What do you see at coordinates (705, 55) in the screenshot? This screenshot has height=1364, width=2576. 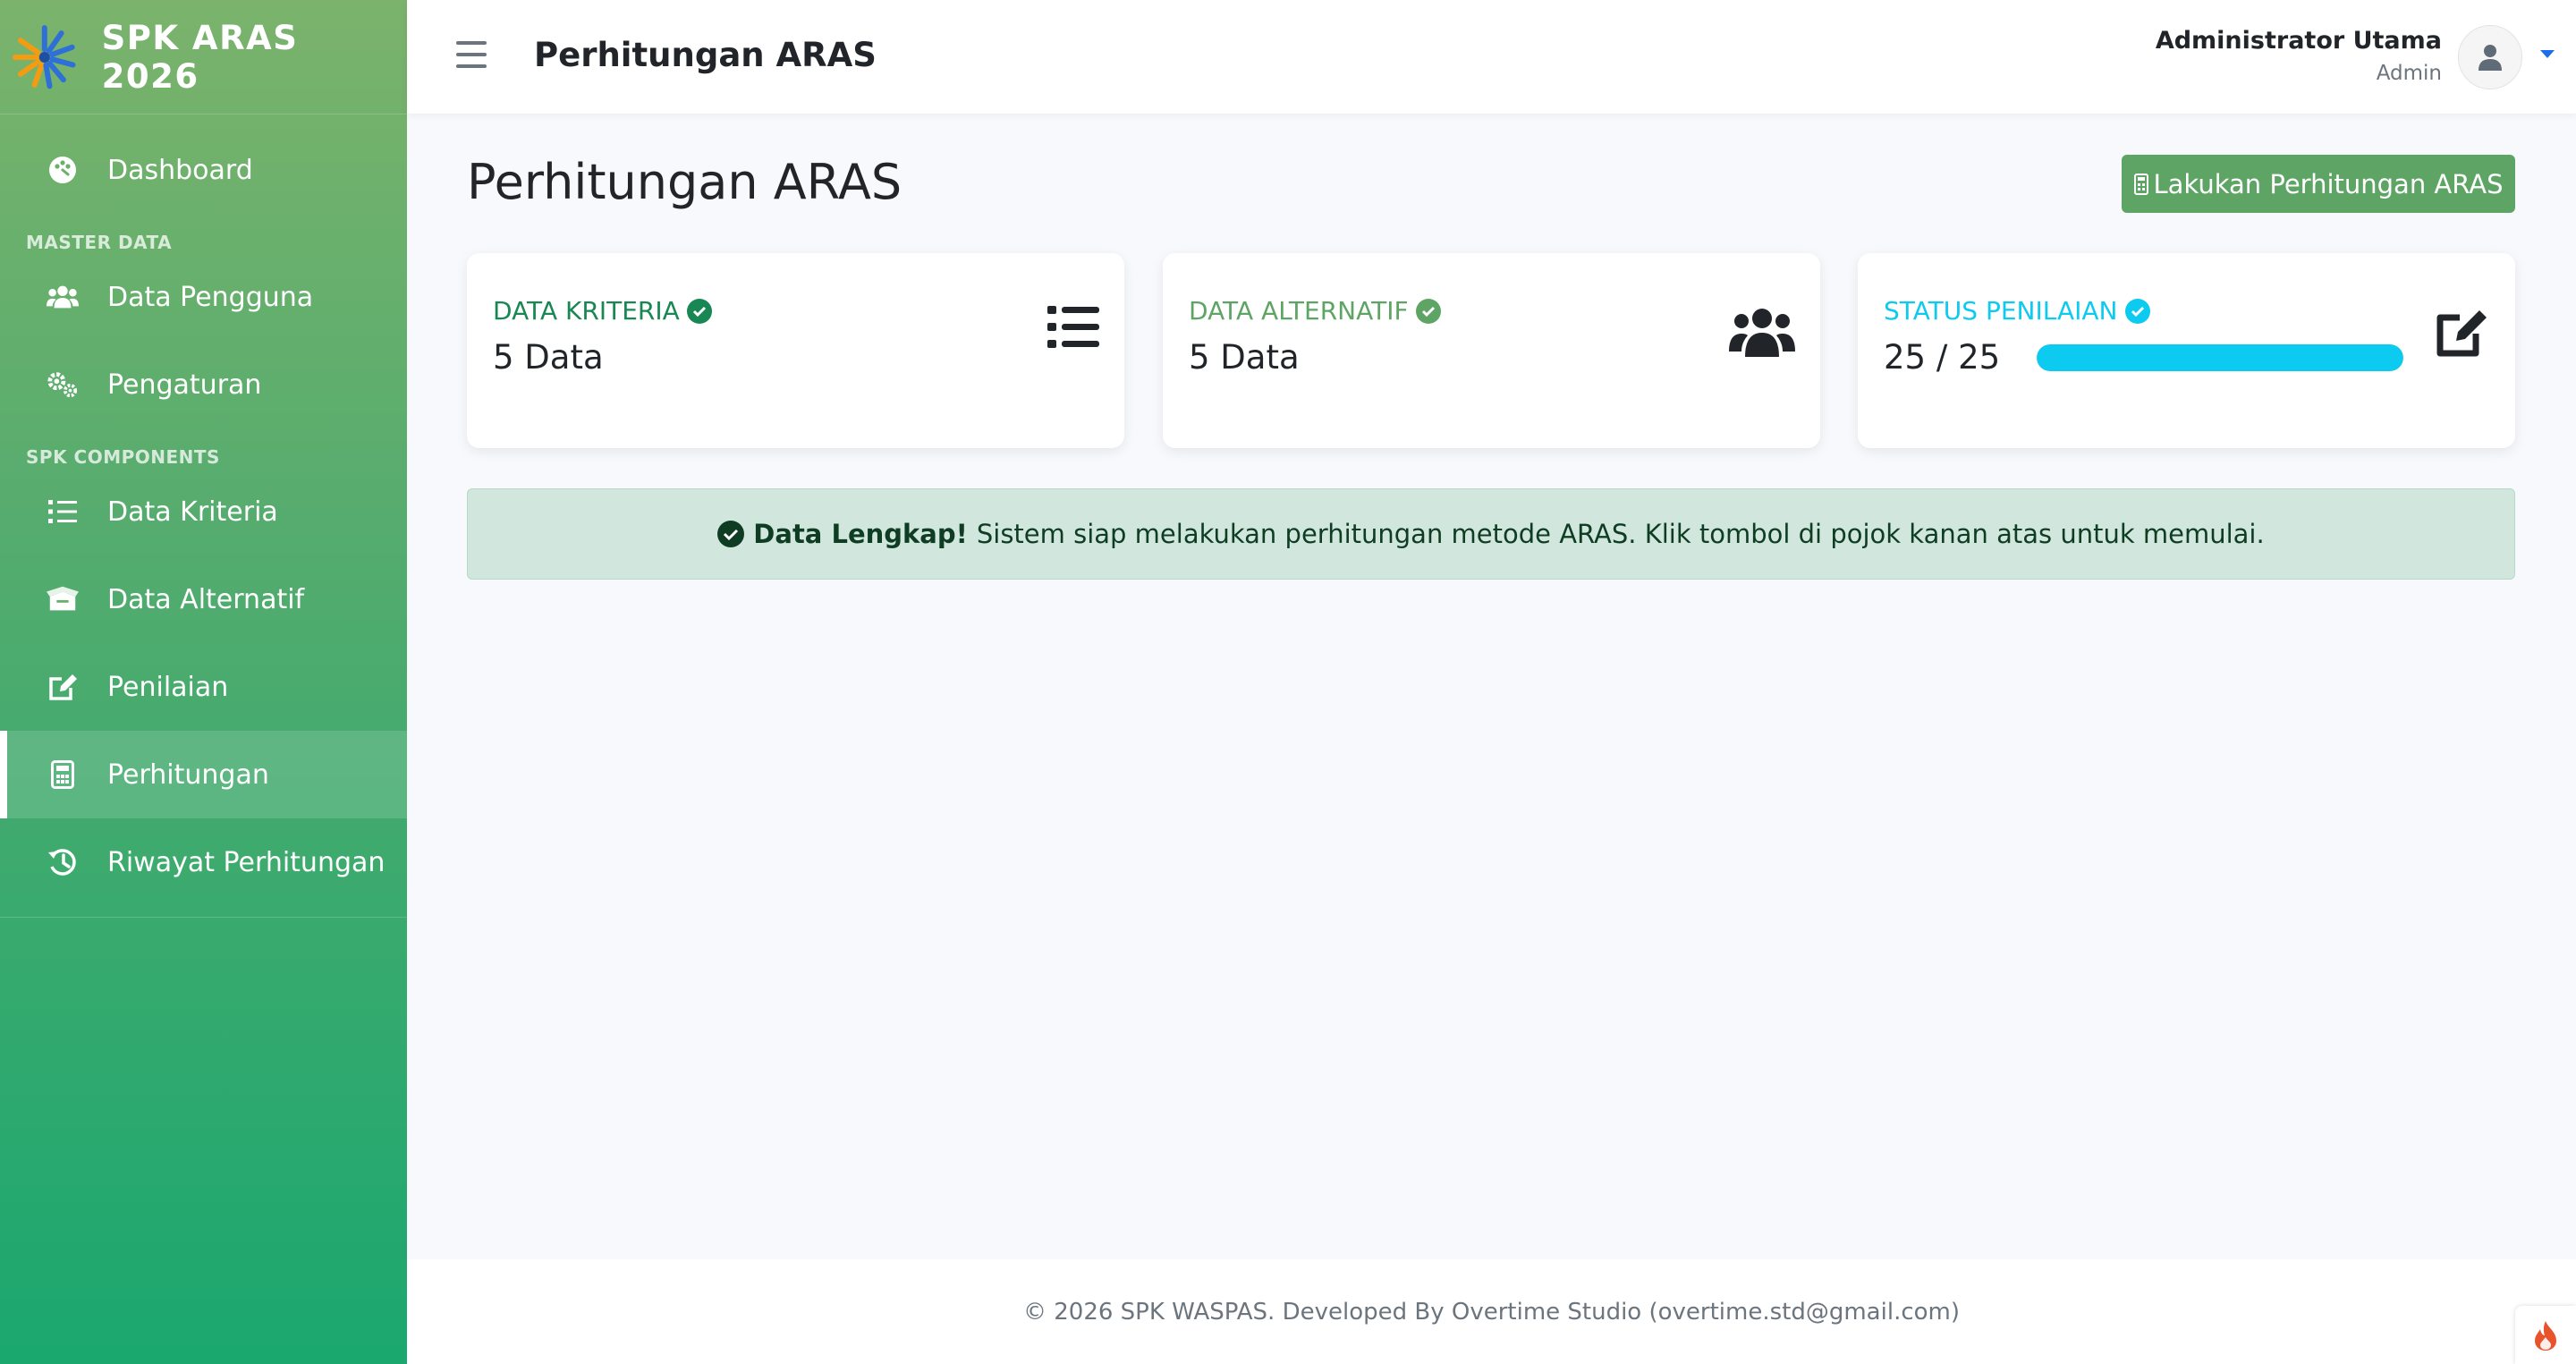 I see `topbar-title: Perhitungan ARAS` at bounding box center [705, 55].